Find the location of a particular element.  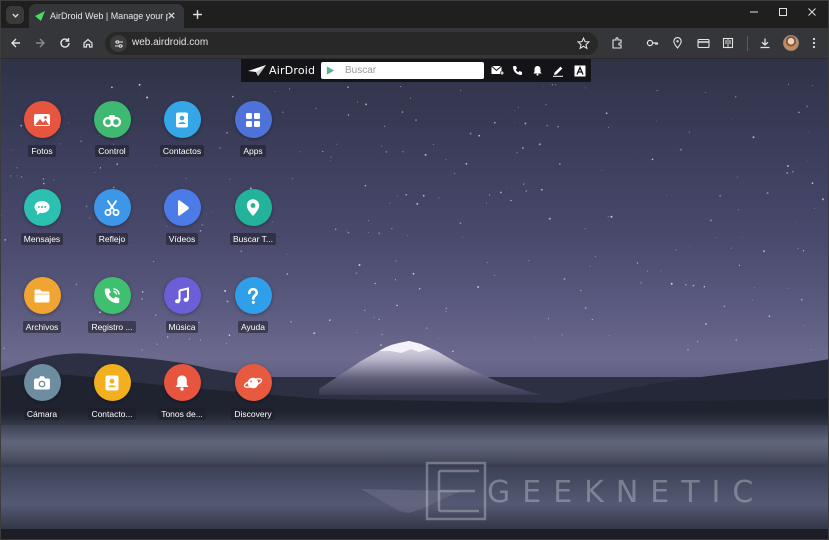

toolbar-divider is located at coordinates (747, 43).